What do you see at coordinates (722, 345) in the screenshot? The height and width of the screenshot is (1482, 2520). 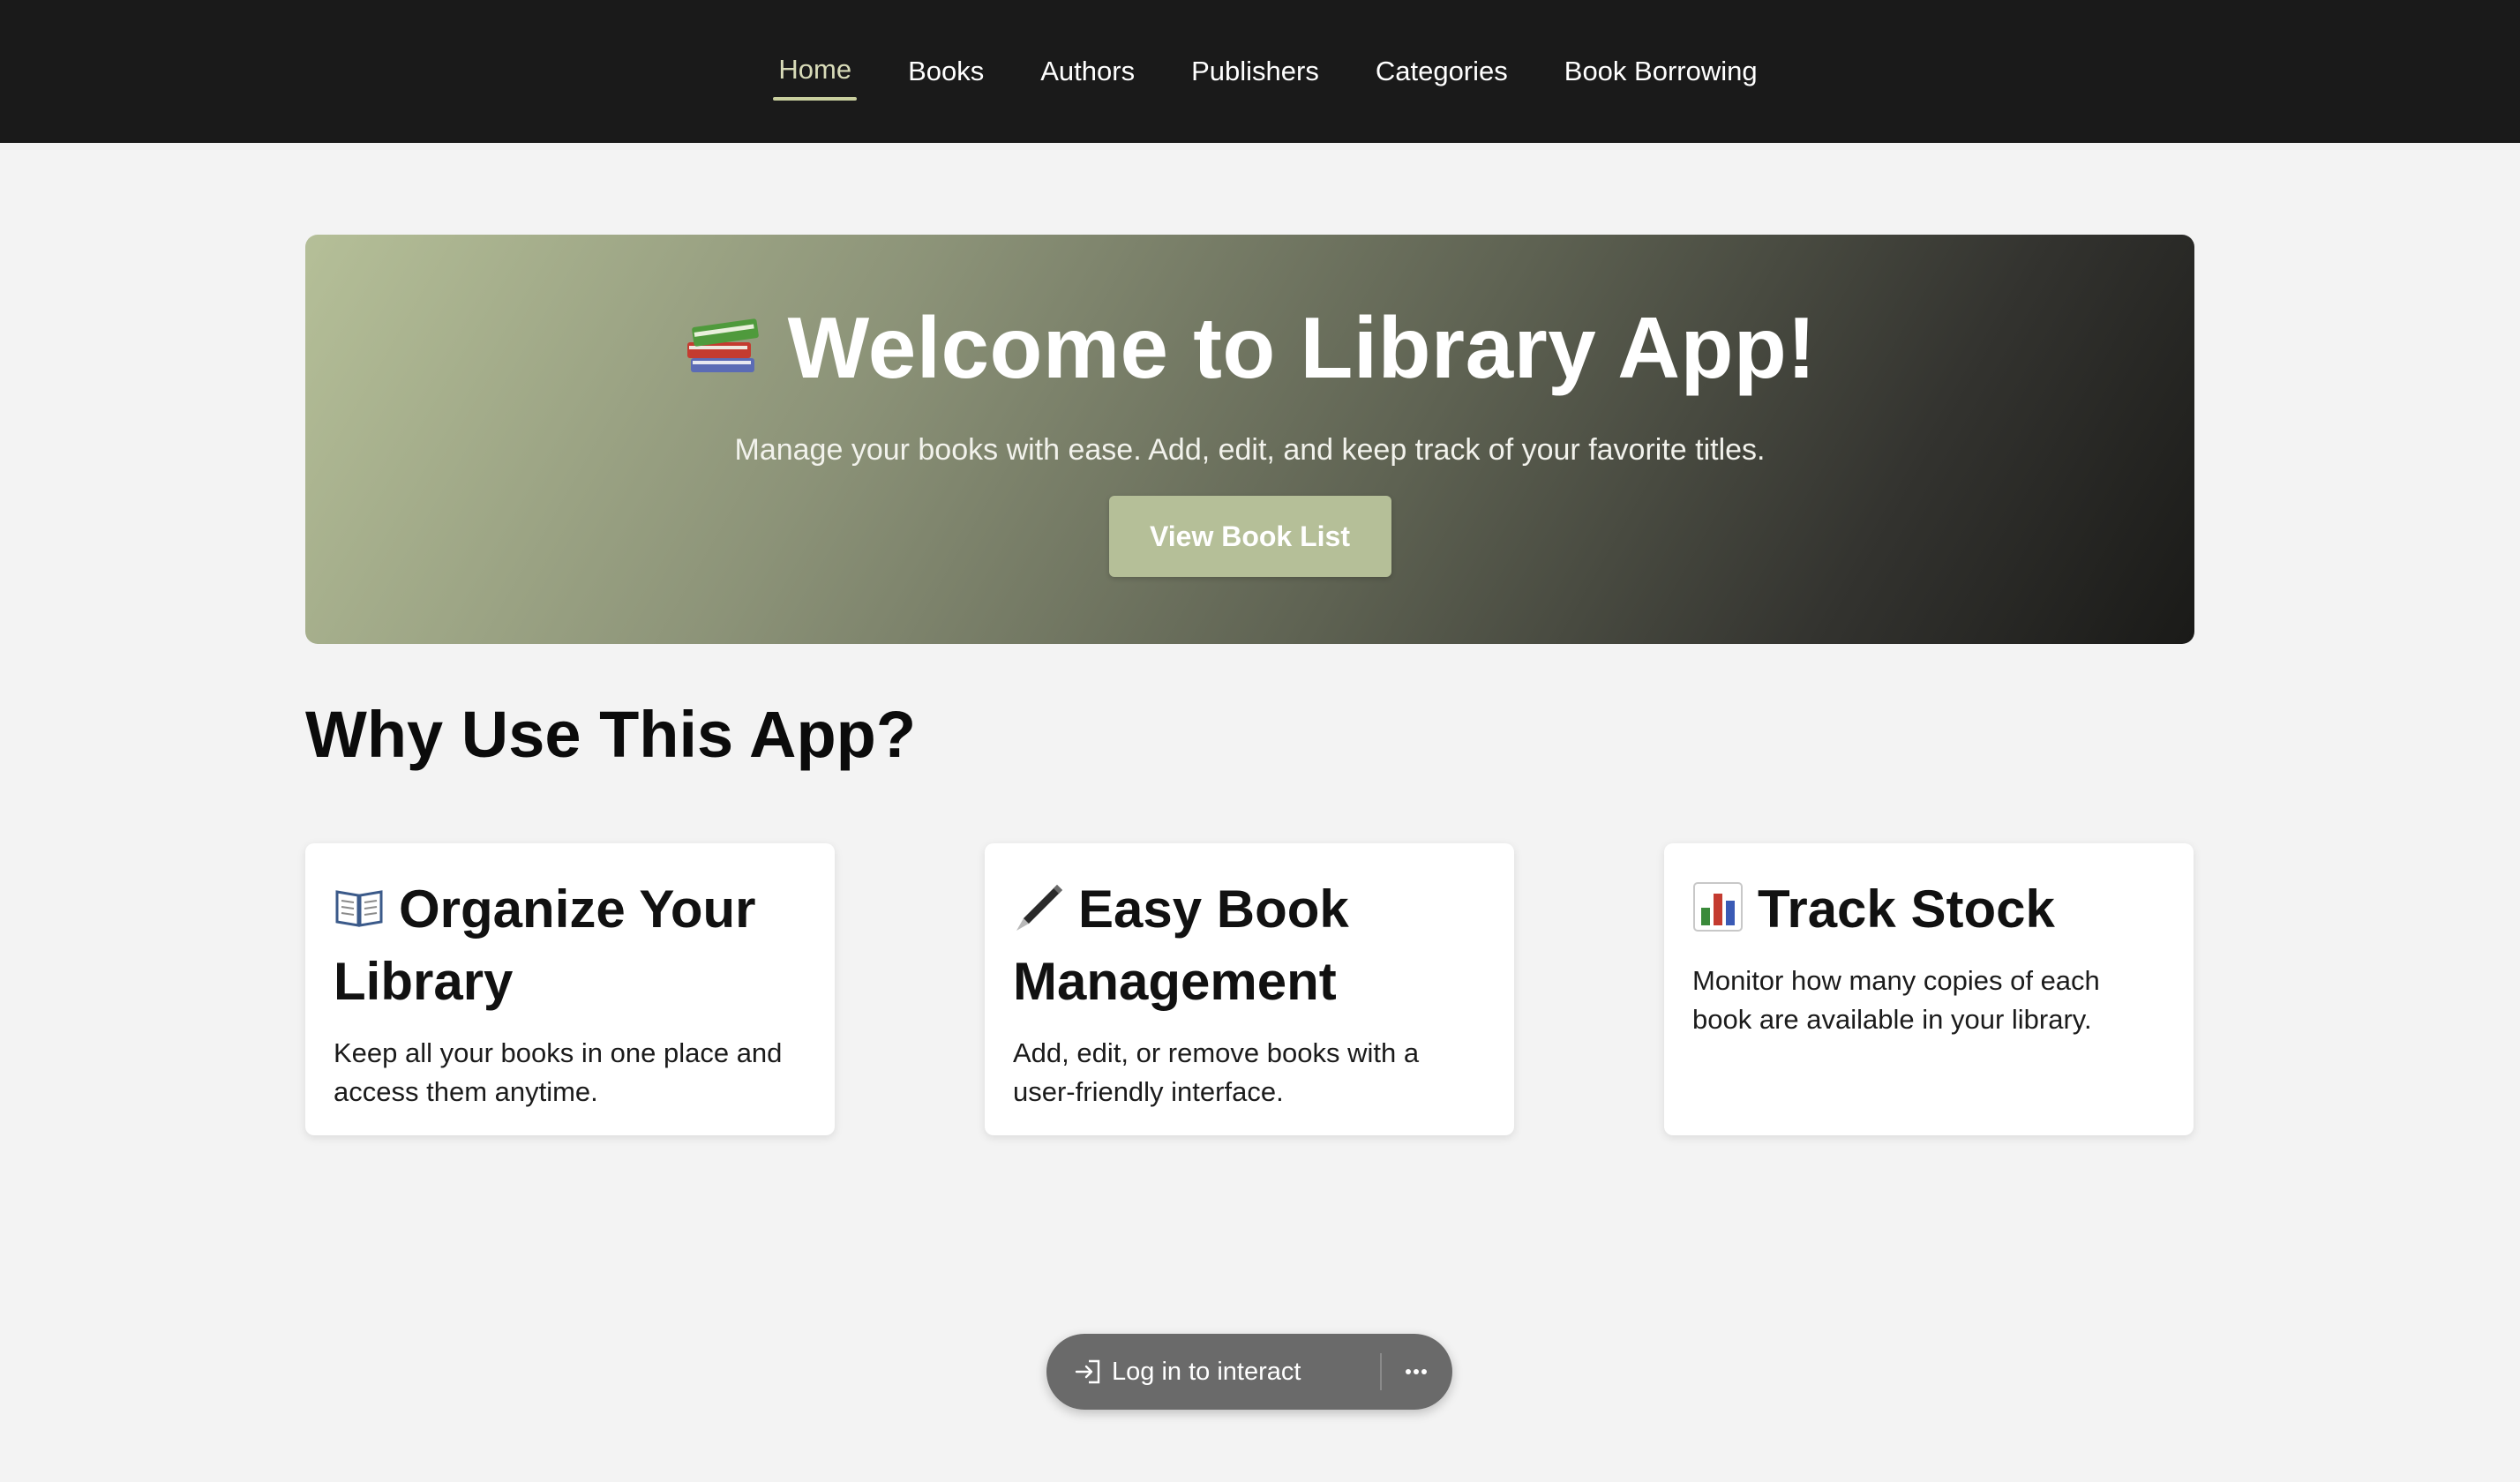 I see `books-icon` at bounding box center [722, 345].